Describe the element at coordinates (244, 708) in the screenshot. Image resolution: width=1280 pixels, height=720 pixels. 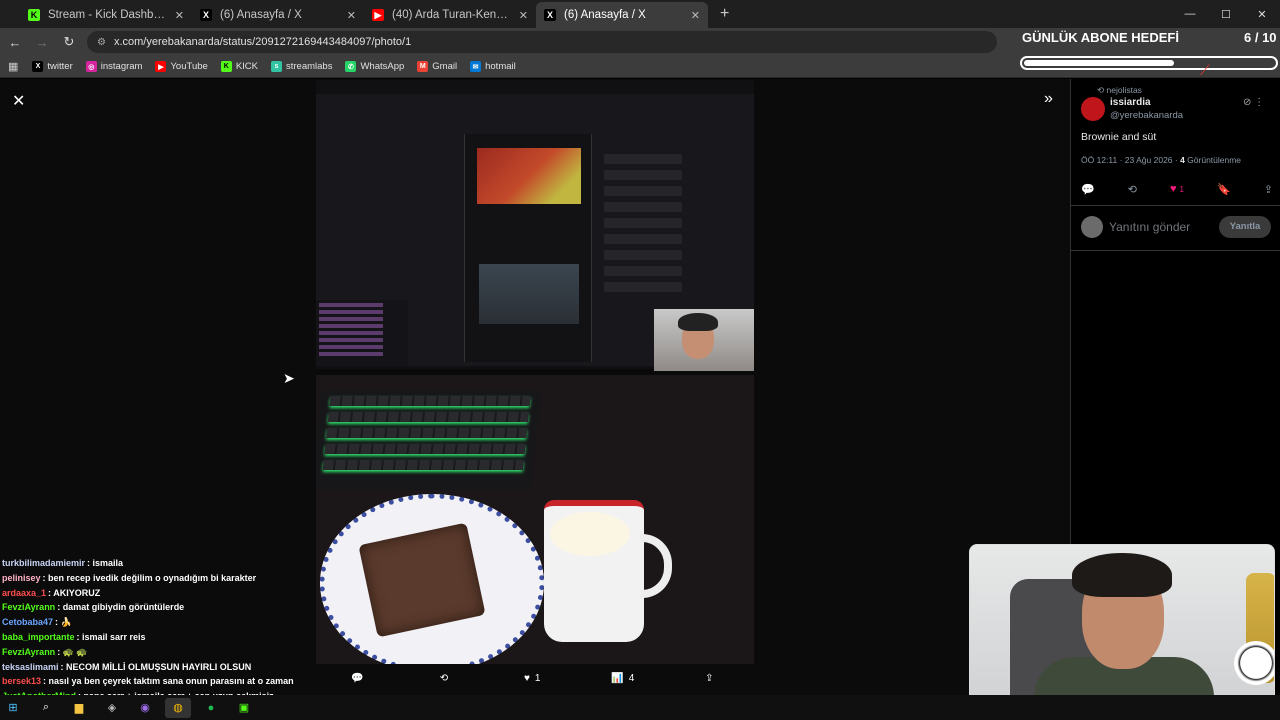
I see `app-icon: ▣` at that location.